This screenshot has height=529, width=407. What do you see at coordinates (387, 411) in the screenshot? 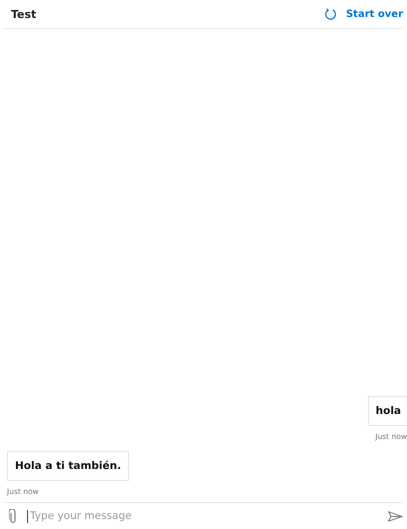
I see `user-message: hola` at bounding box center [387, 411].